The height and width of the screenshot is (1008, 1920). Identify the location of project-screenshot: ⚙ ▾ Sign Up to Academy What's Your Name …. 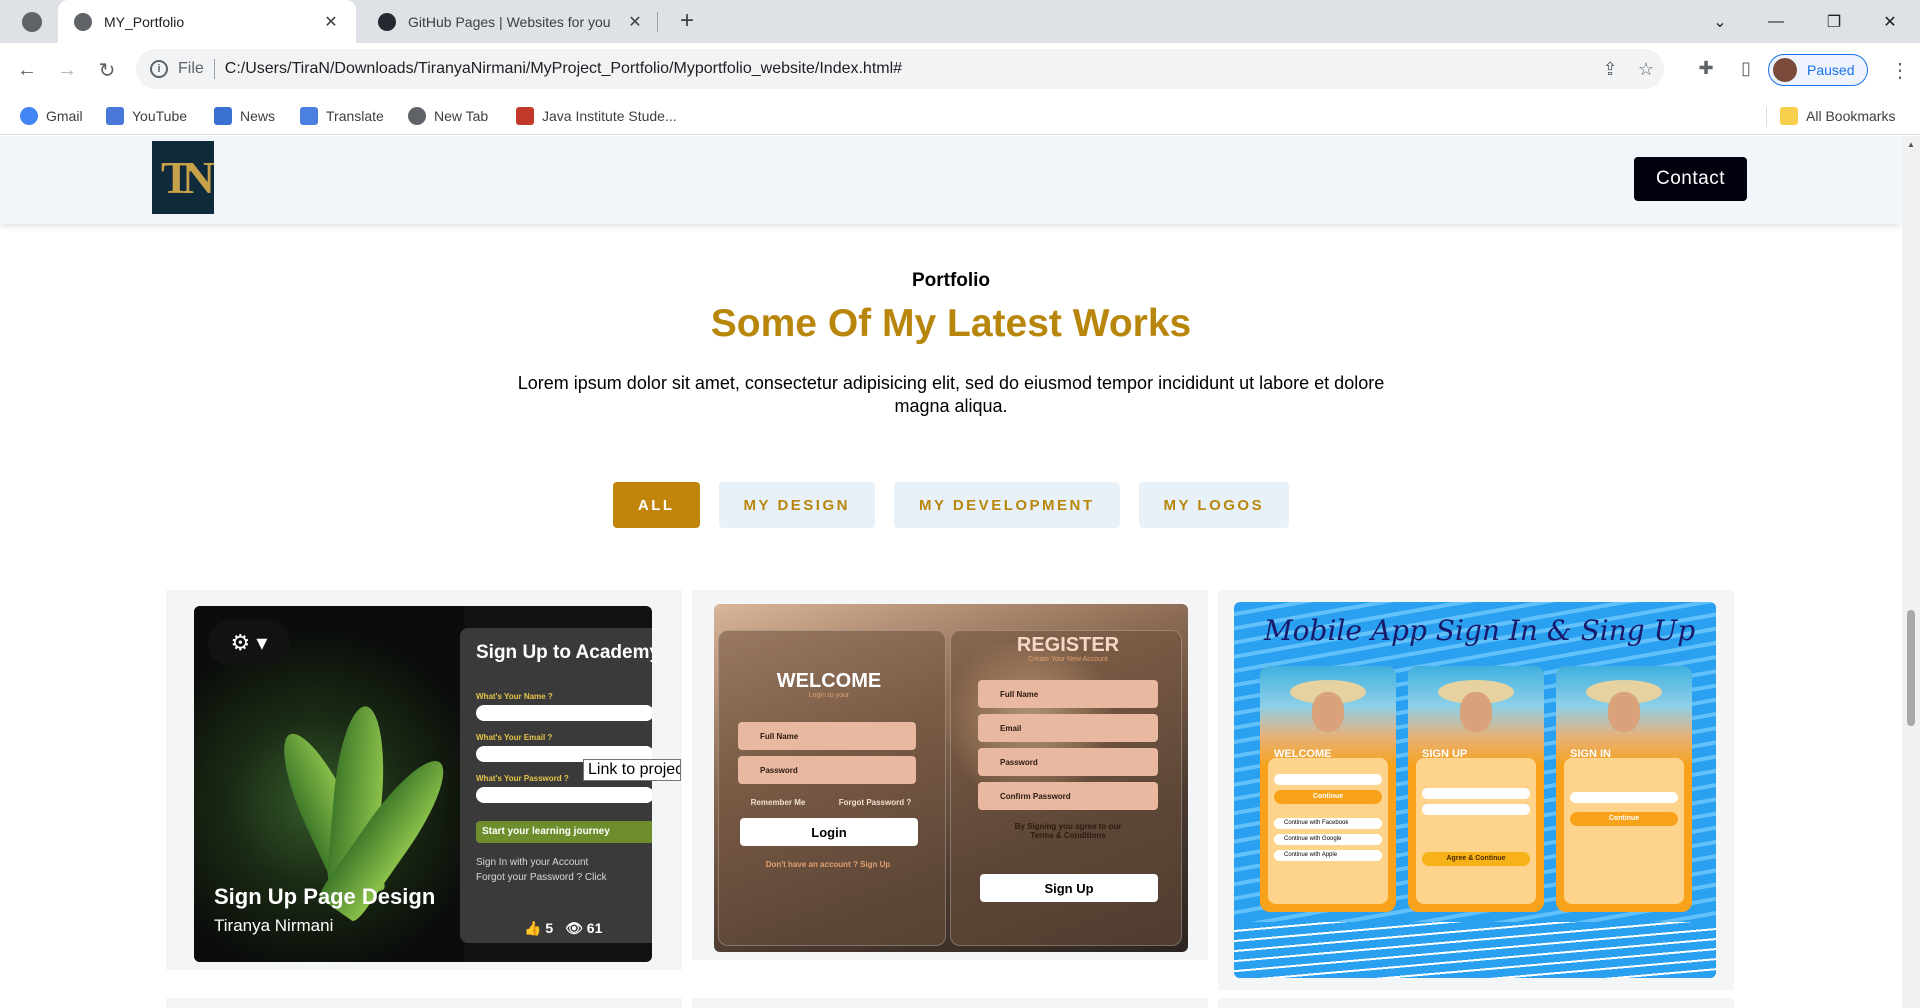
(423, 784).